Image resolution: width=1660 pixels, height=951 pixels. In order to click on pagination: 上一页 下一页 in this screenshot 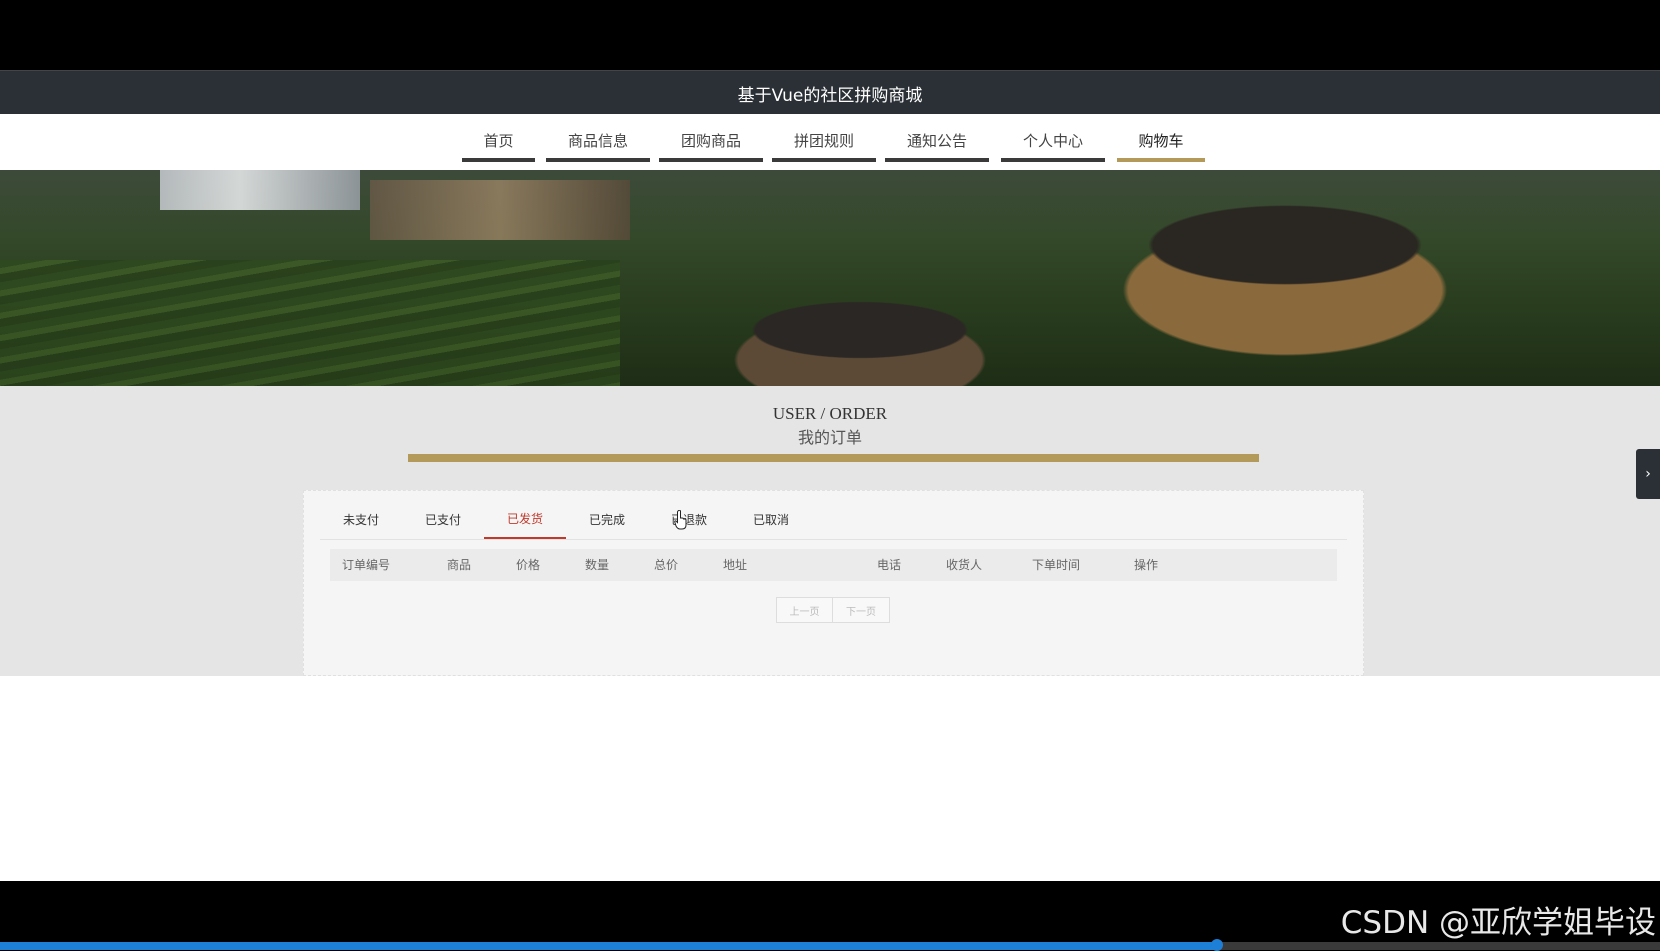, I will do `click(833, 610)`.